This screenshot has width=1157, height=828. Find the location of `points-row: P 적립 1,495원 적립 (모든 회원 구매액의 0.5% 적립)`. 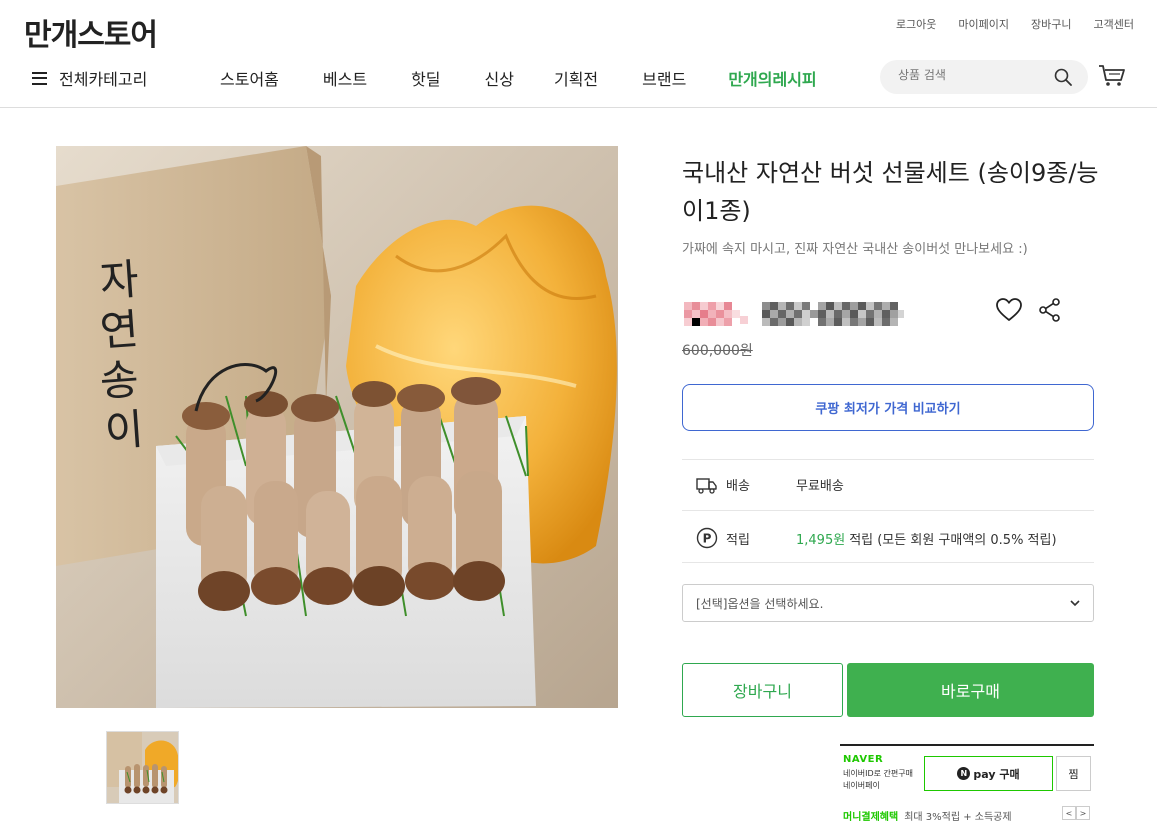

points-row: P 적립 1,495원 적립 (모든 회원 구매액의 0.5% 적립) is located at coordinates (876, 538).